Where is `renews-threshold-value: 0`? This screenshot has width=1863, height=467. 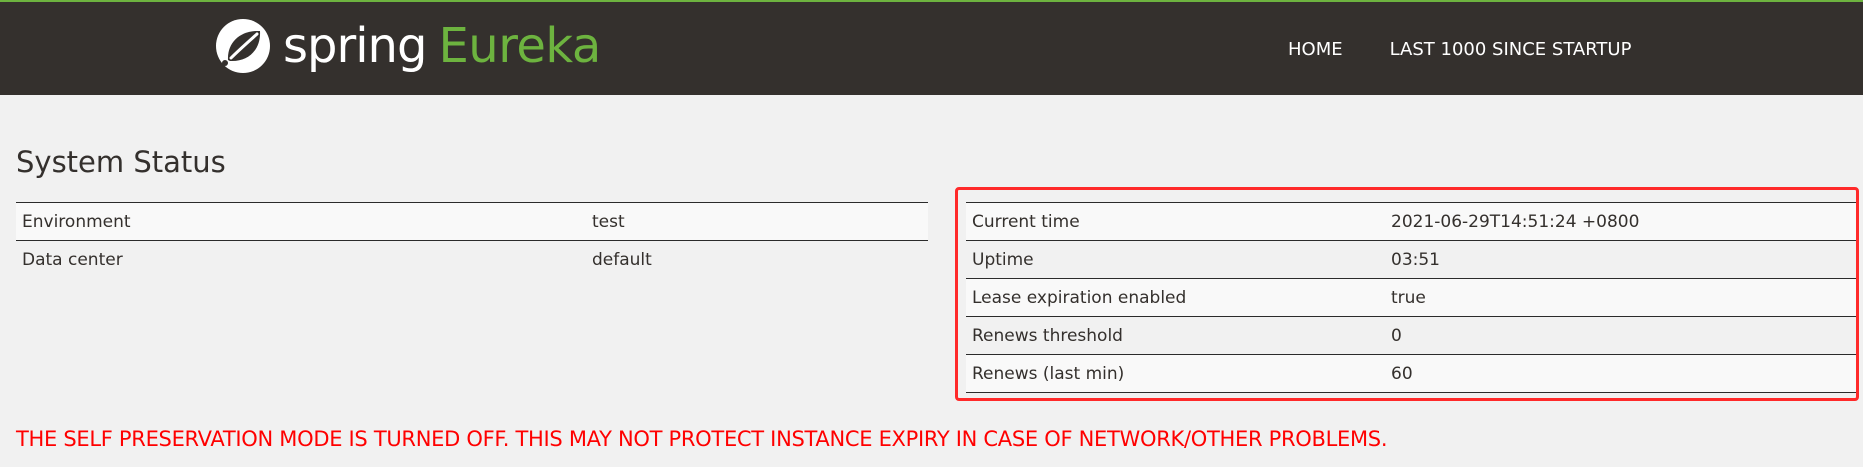 renews-threshold-value: 0 is located at coordinates (1622, 335).